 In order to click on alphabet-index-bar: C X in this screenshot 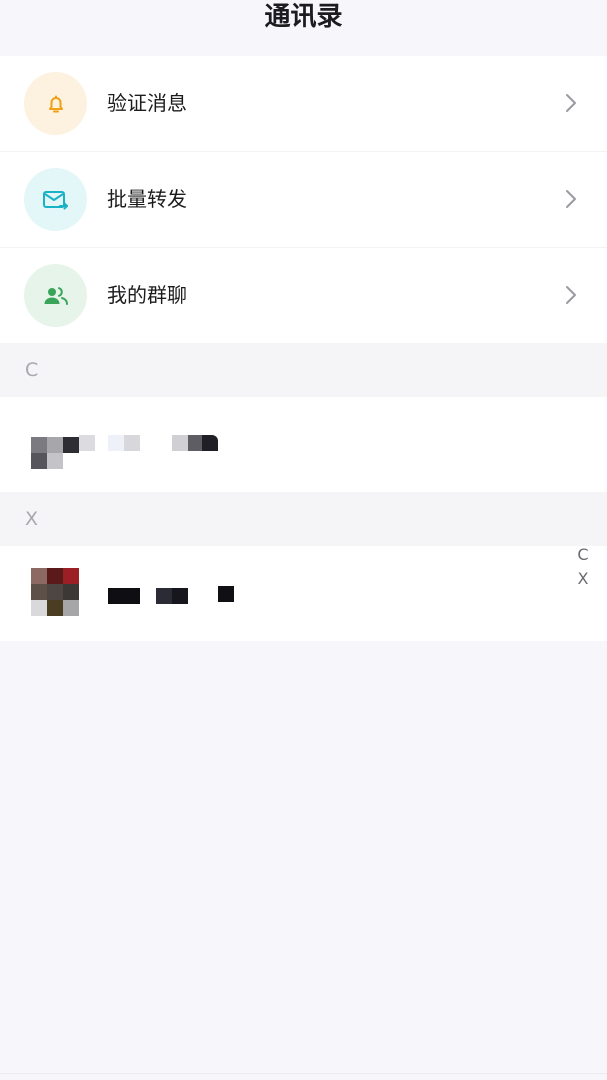, I will do `click(583, 567)`.